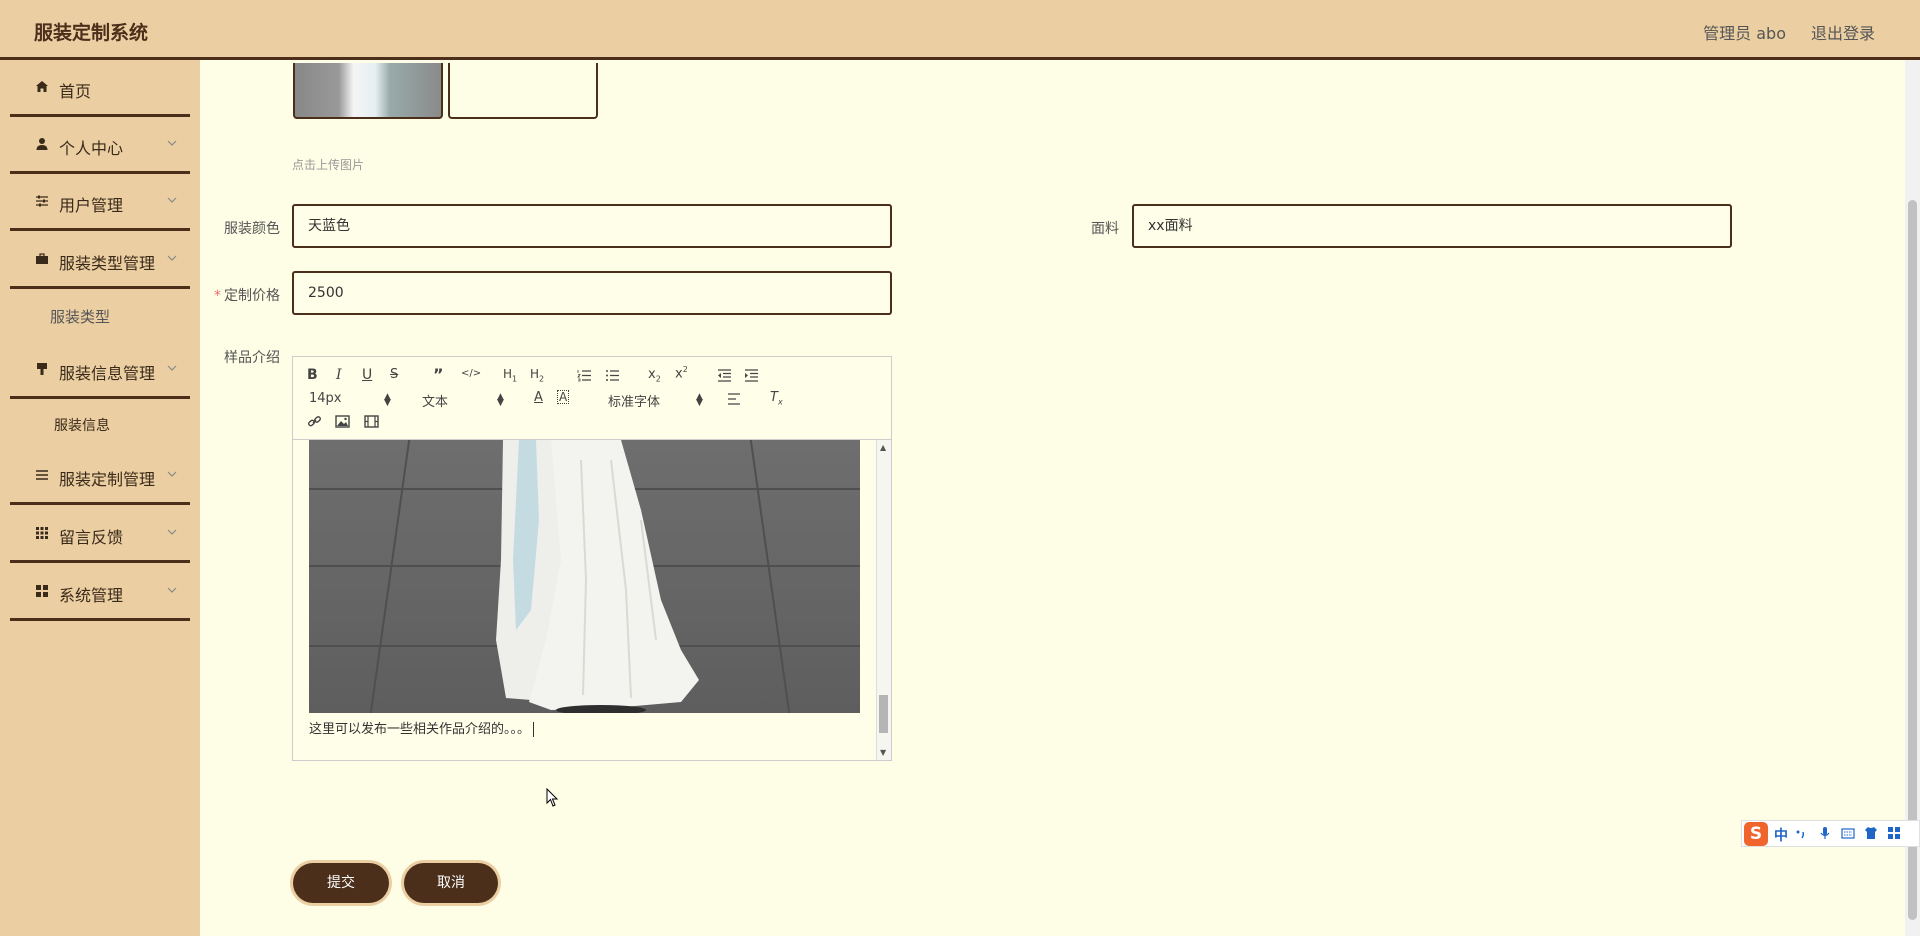  I want to click on upload-image-slot, so click(523, 91).